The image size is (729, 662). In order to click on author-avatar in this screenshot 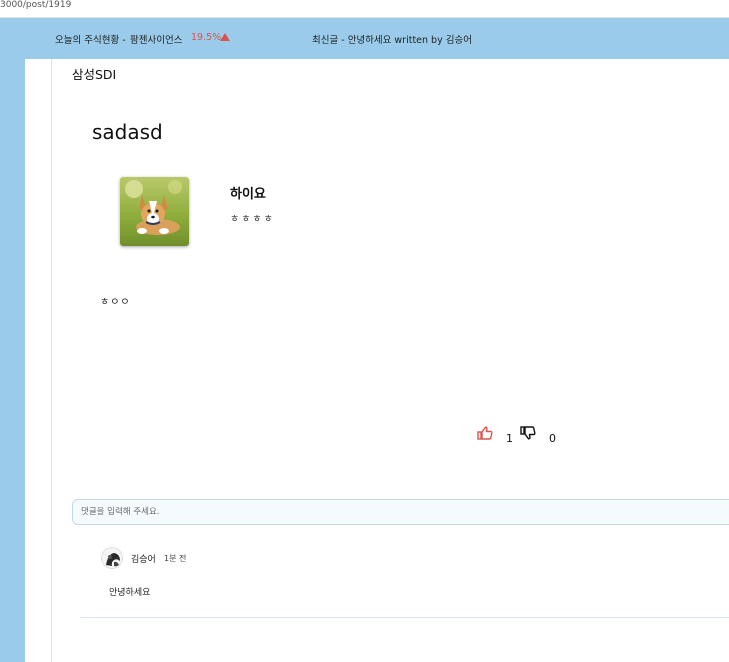, I will do `click(154, 211)`.